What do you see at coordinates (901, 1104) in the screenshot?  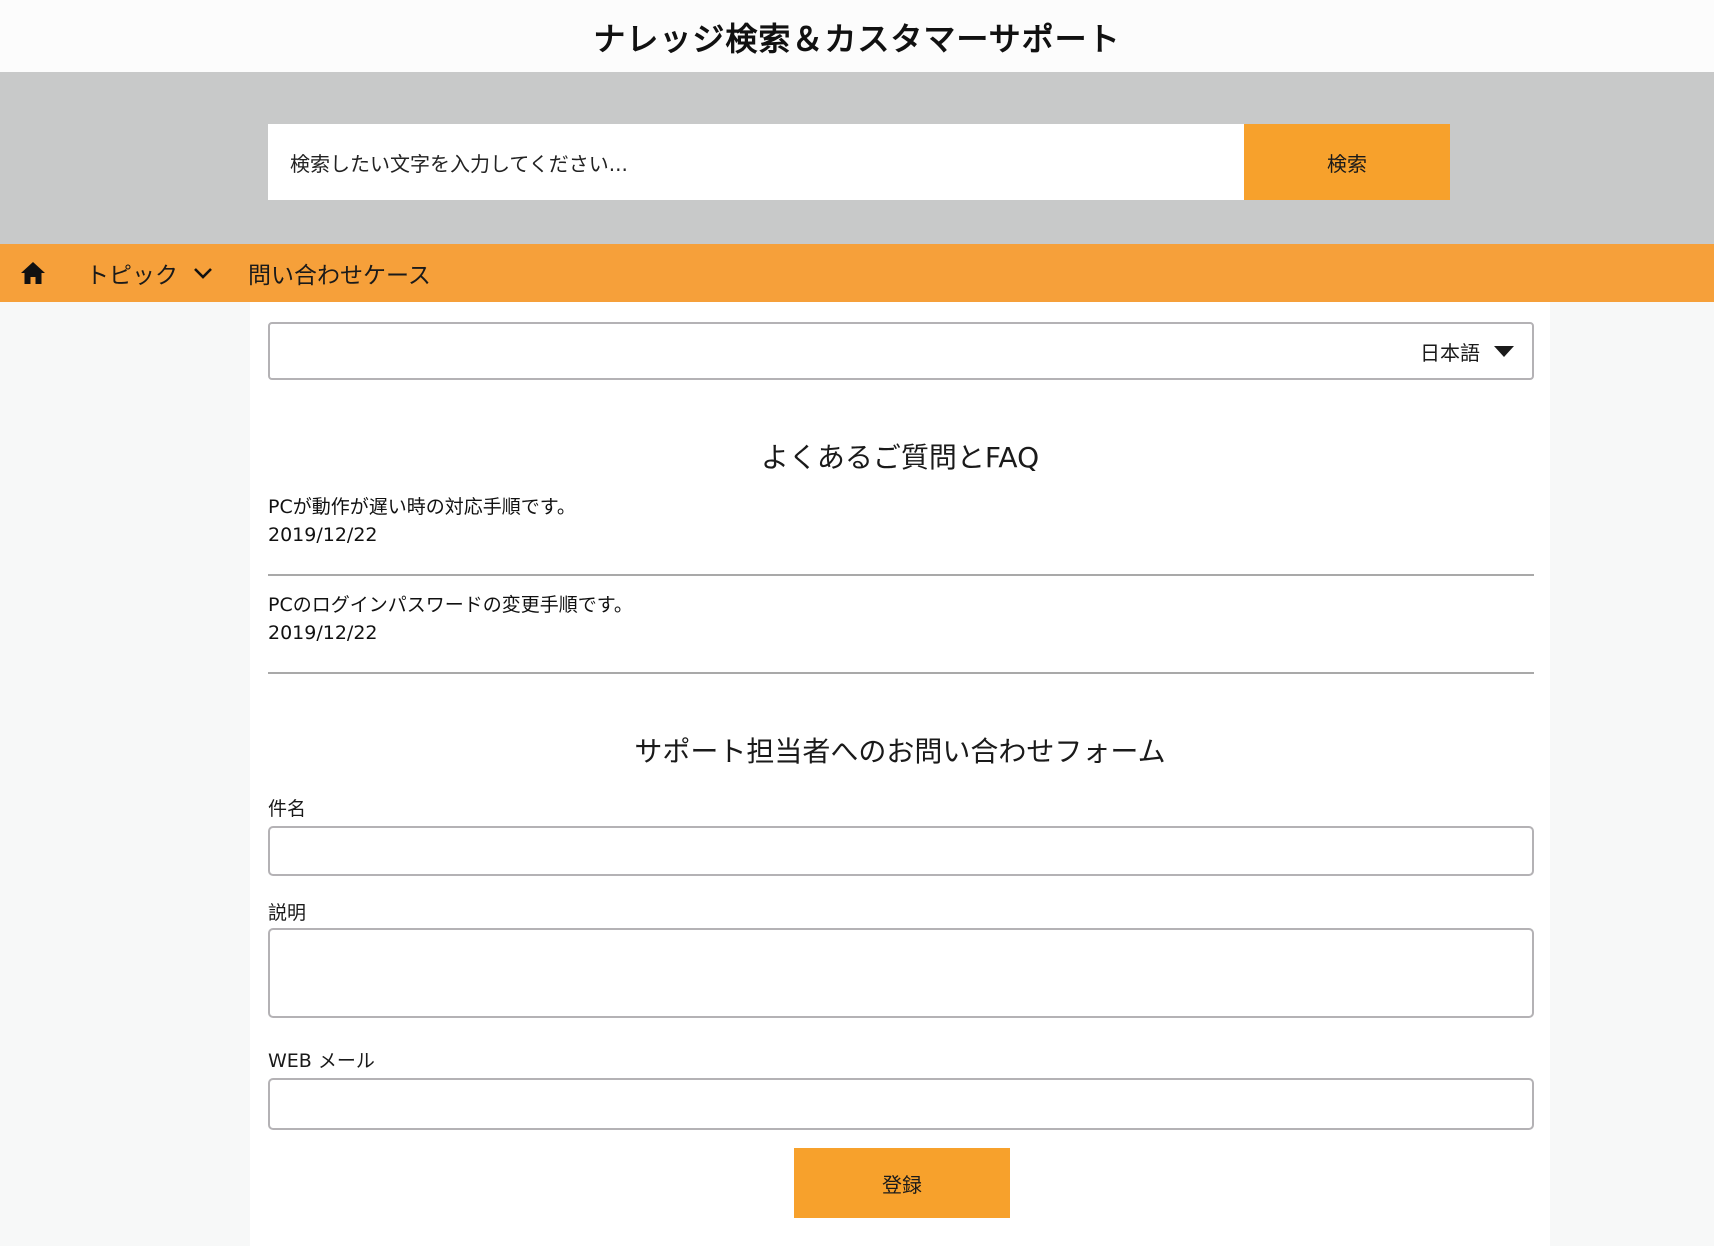 I see `email-field` at bounding box center [901, 1104].